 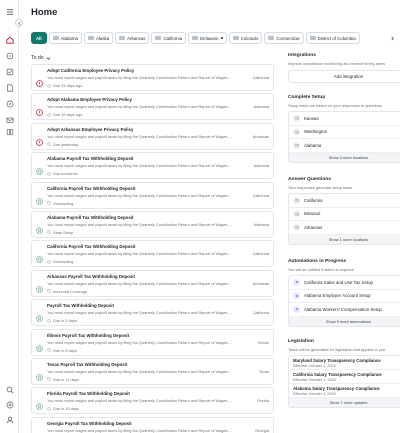 What do you see at coordinates (338, 282) in the screenshot?
I see `item-label: California Sales and Use Tax Setup` at bounding box center [338, 282].